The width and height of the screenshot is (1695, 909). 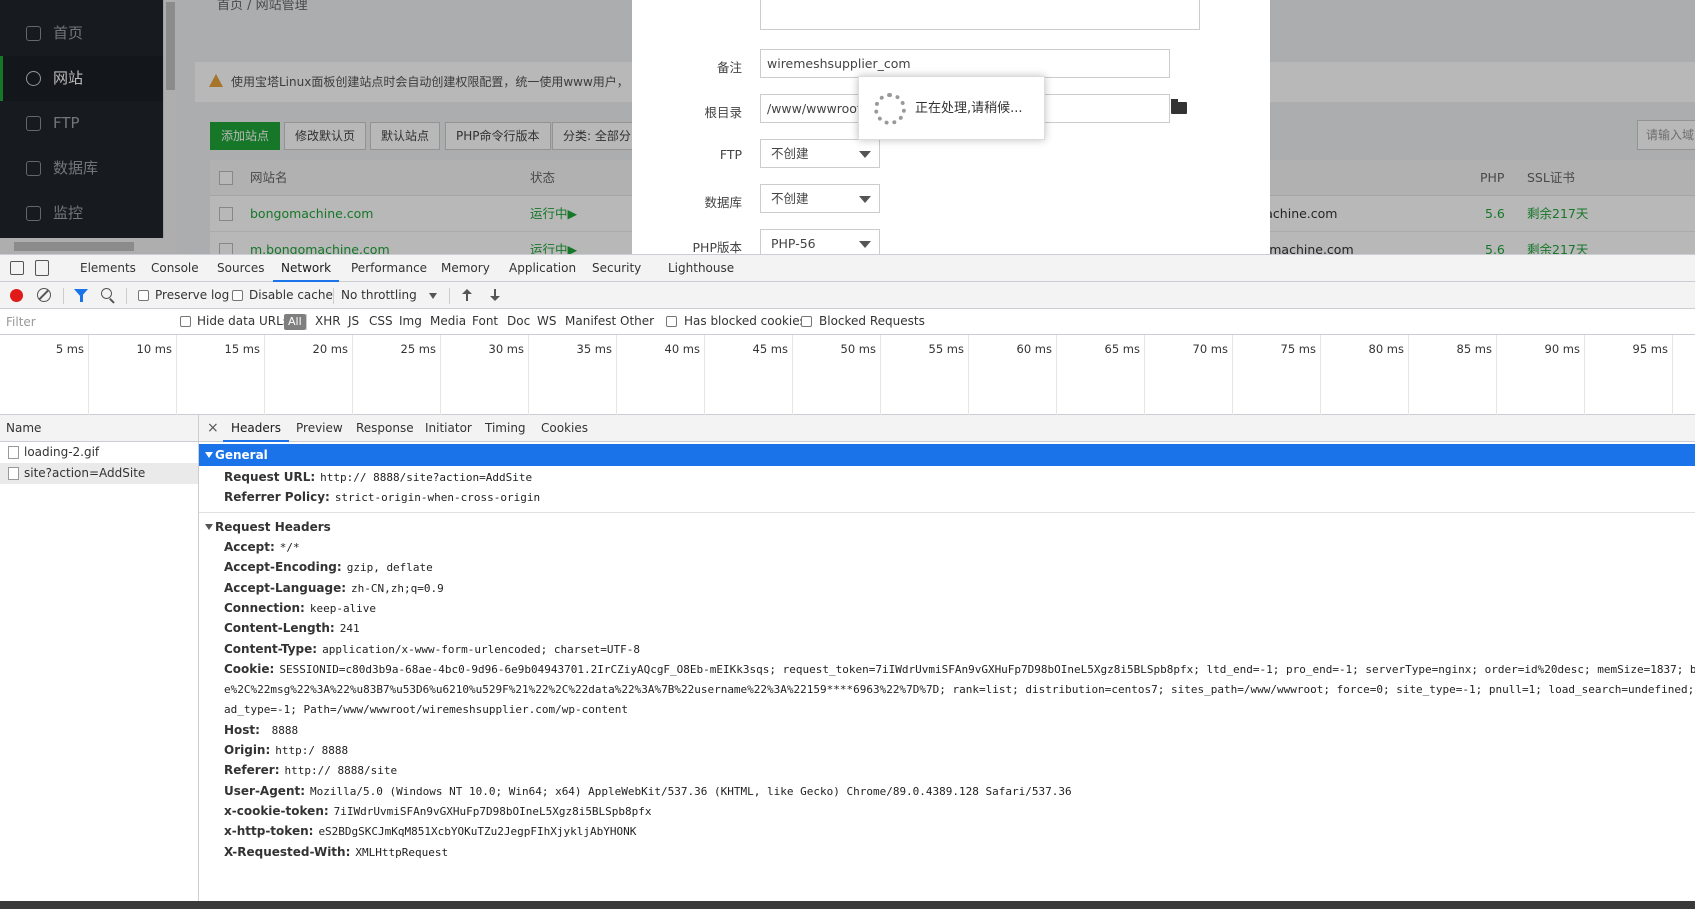 What do you see at coordinates (271, 648) in the screenshot?
I see `header-key: Content-Type:` at bounding box center [271, 648].